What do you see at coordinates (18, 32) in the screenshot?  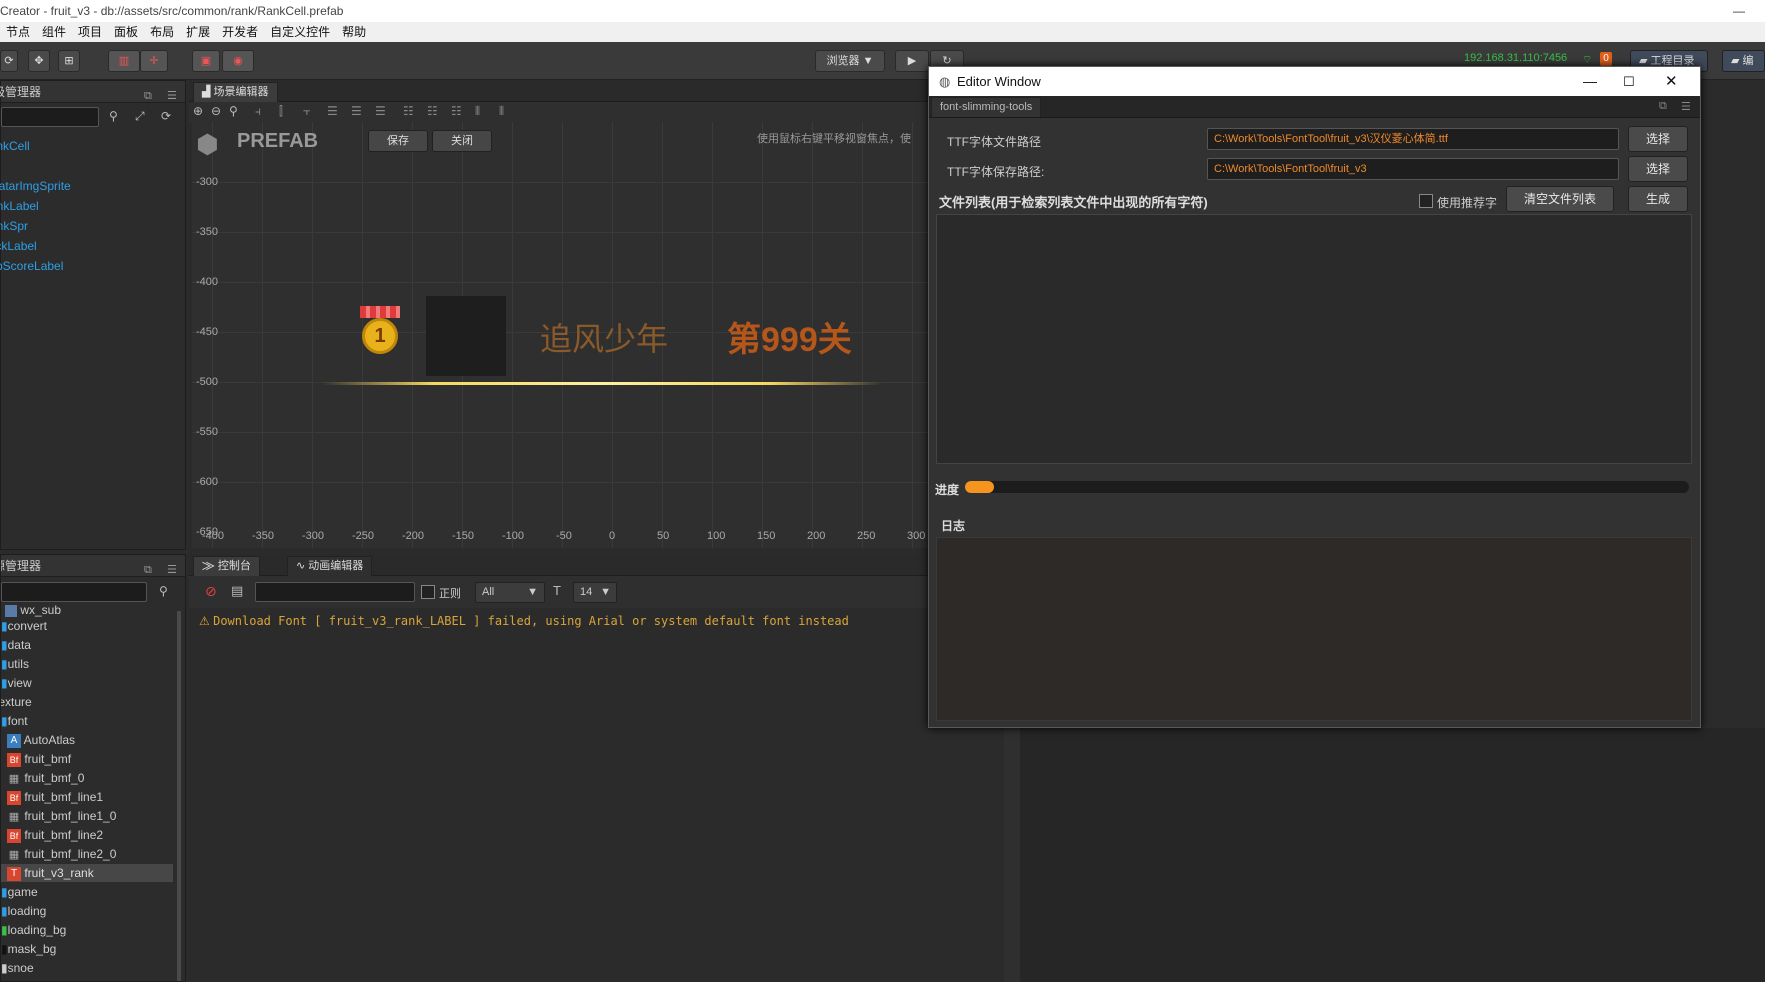 I see `menu-node: 节点` at bounding box center [18, 32].